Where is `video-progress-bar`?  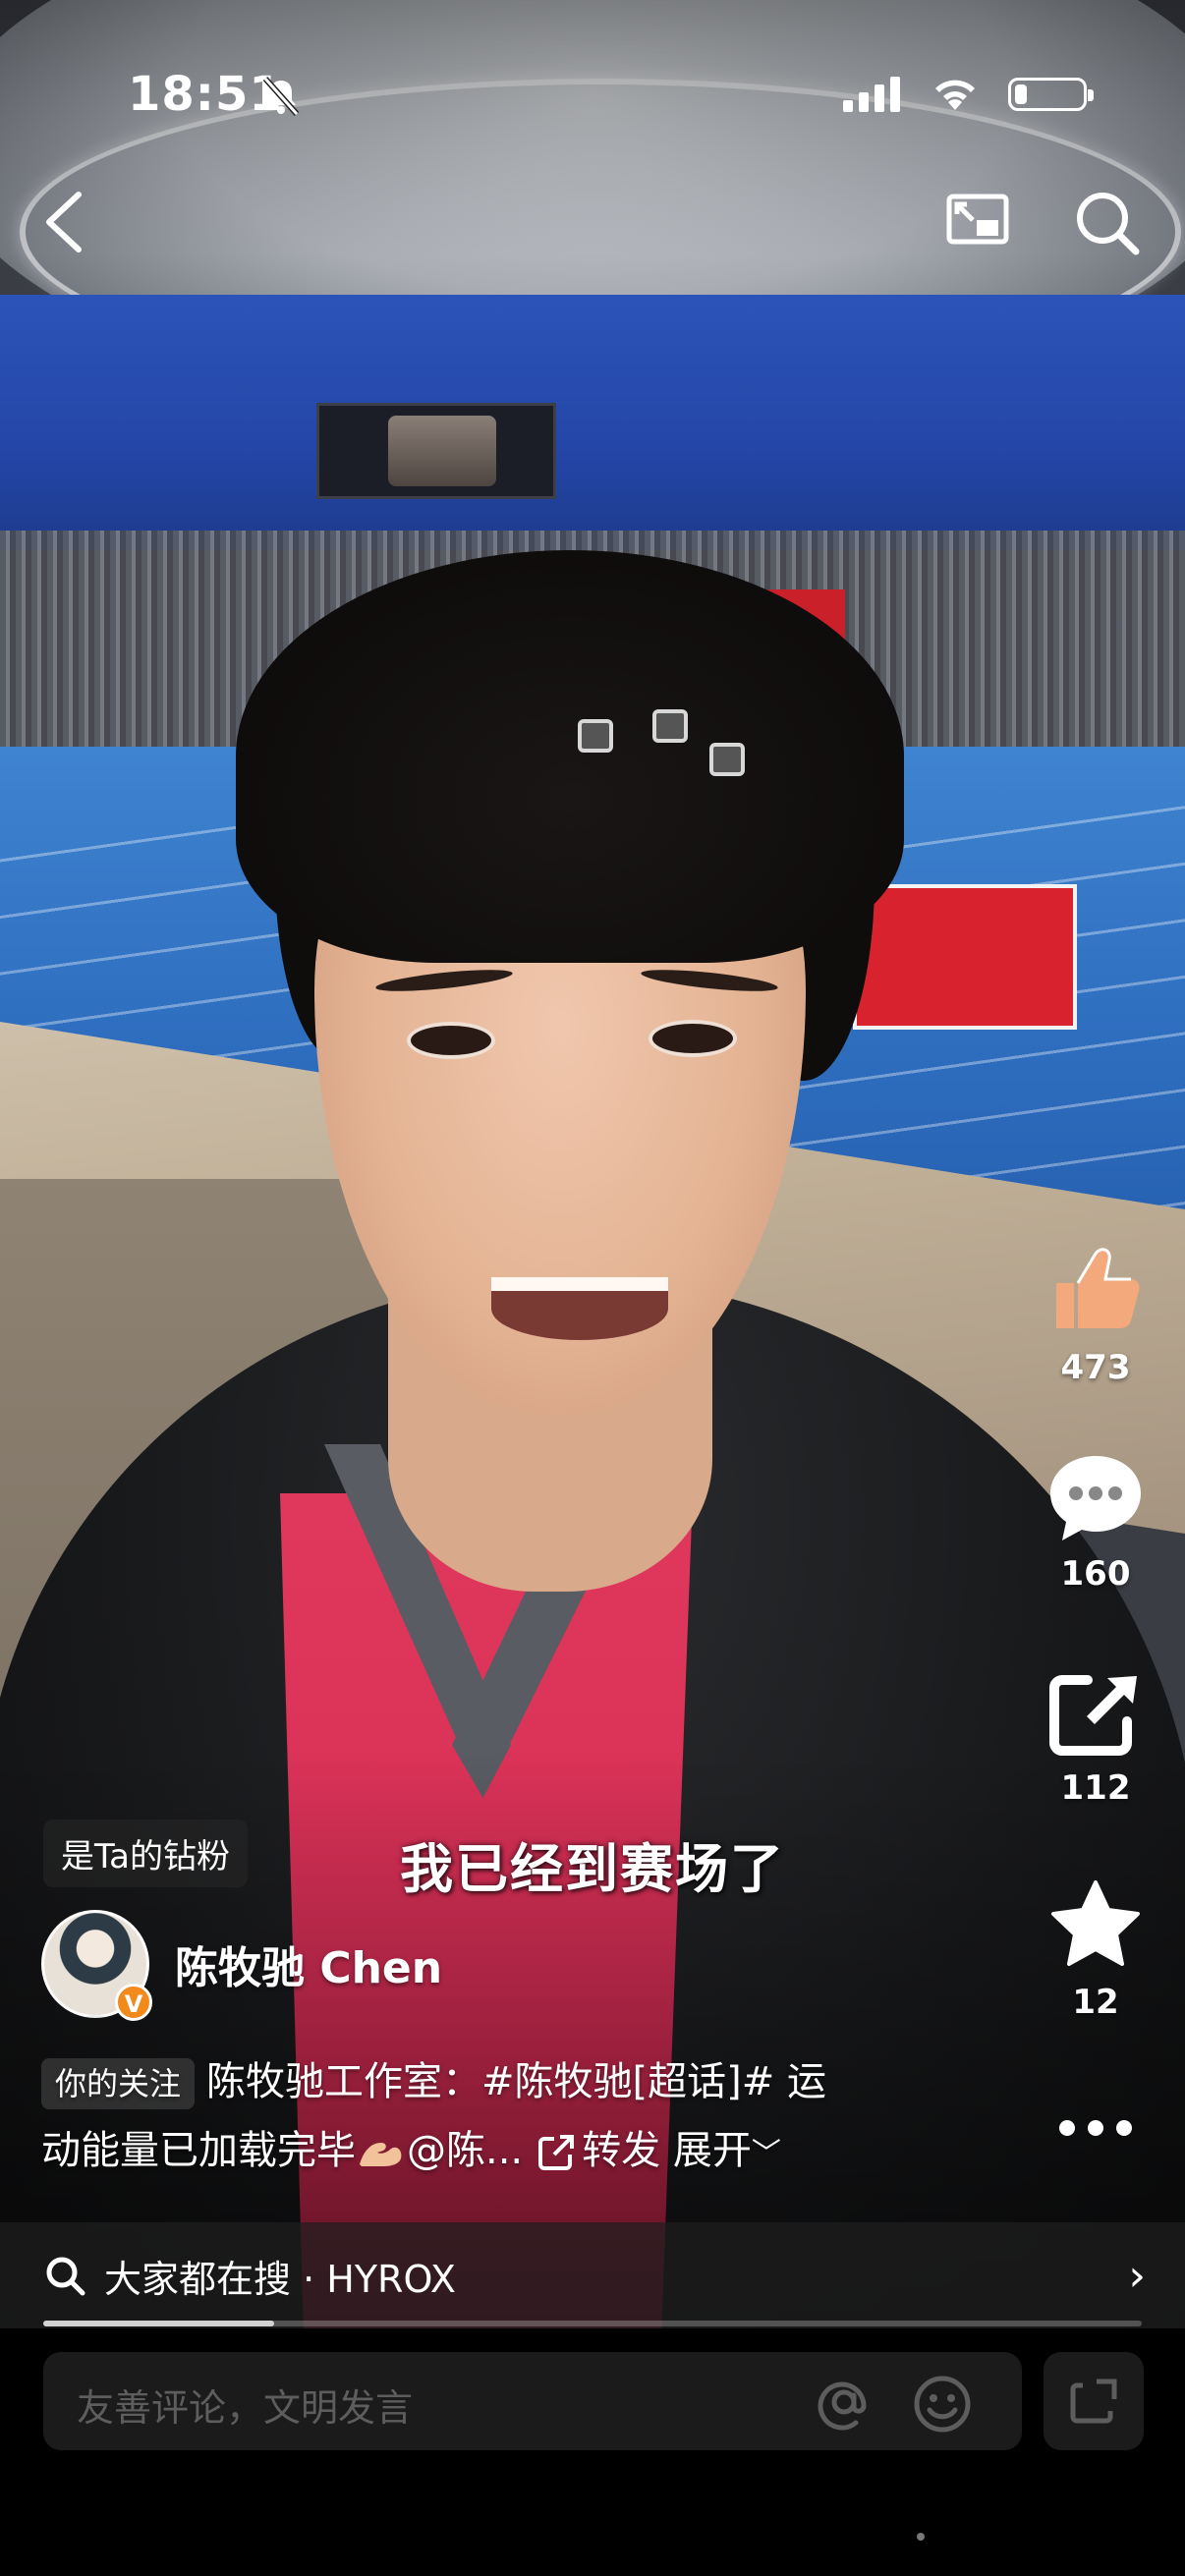
video-progress-bar is located at coordinates (592, 2323).